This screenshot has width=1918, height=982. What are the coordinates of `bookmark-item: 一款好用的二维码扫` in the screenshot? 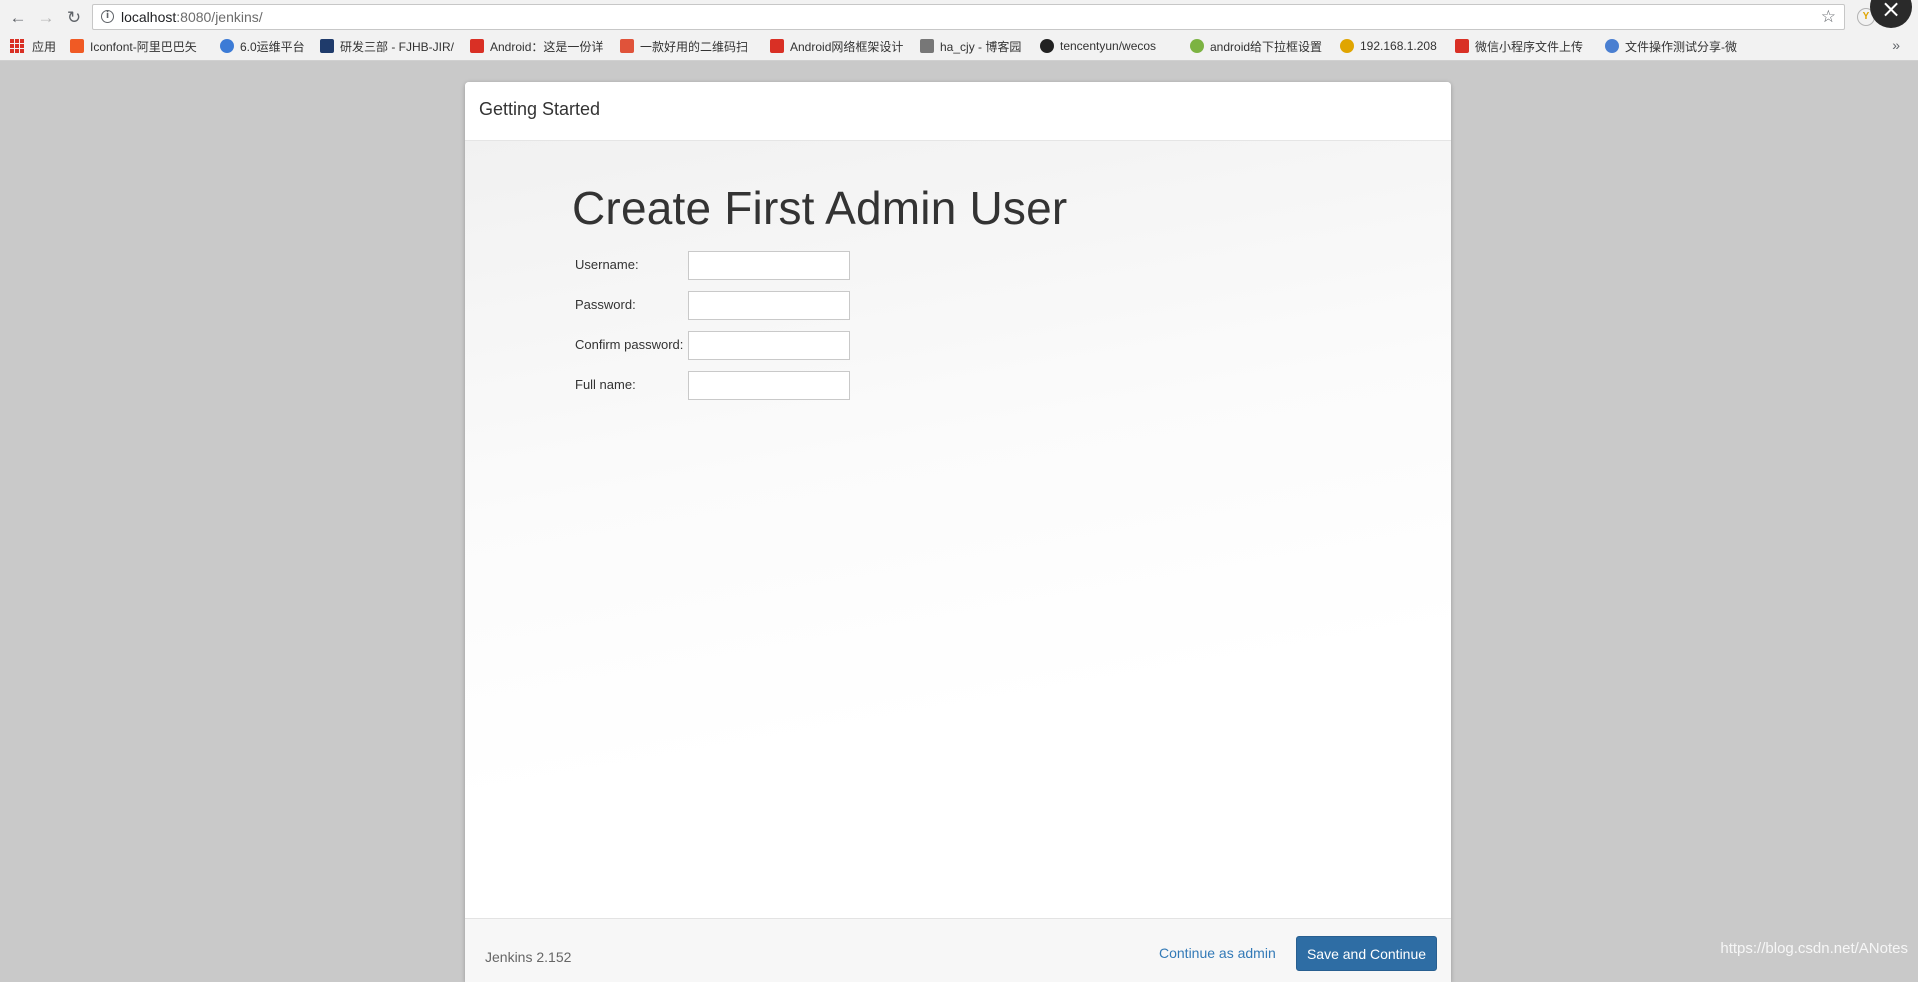 It's located at (690, 46).